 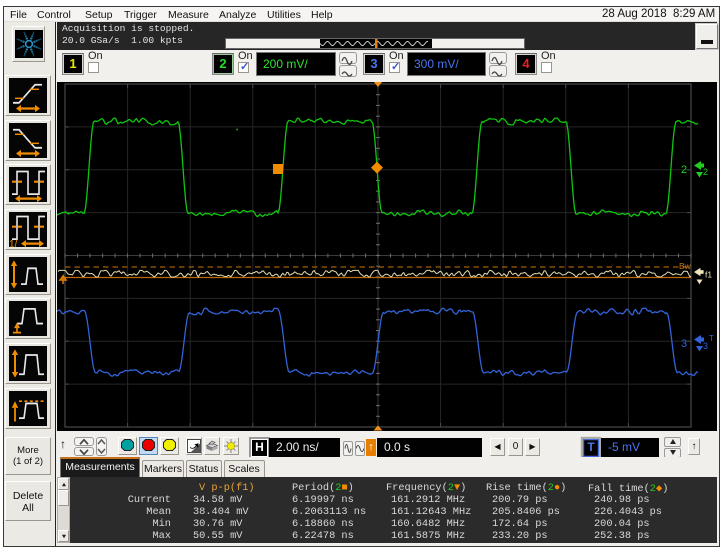 What do you see at coordinates (711, 338) in the screenshot?
I see `svg-text: T` at bounding box center [711, 338].